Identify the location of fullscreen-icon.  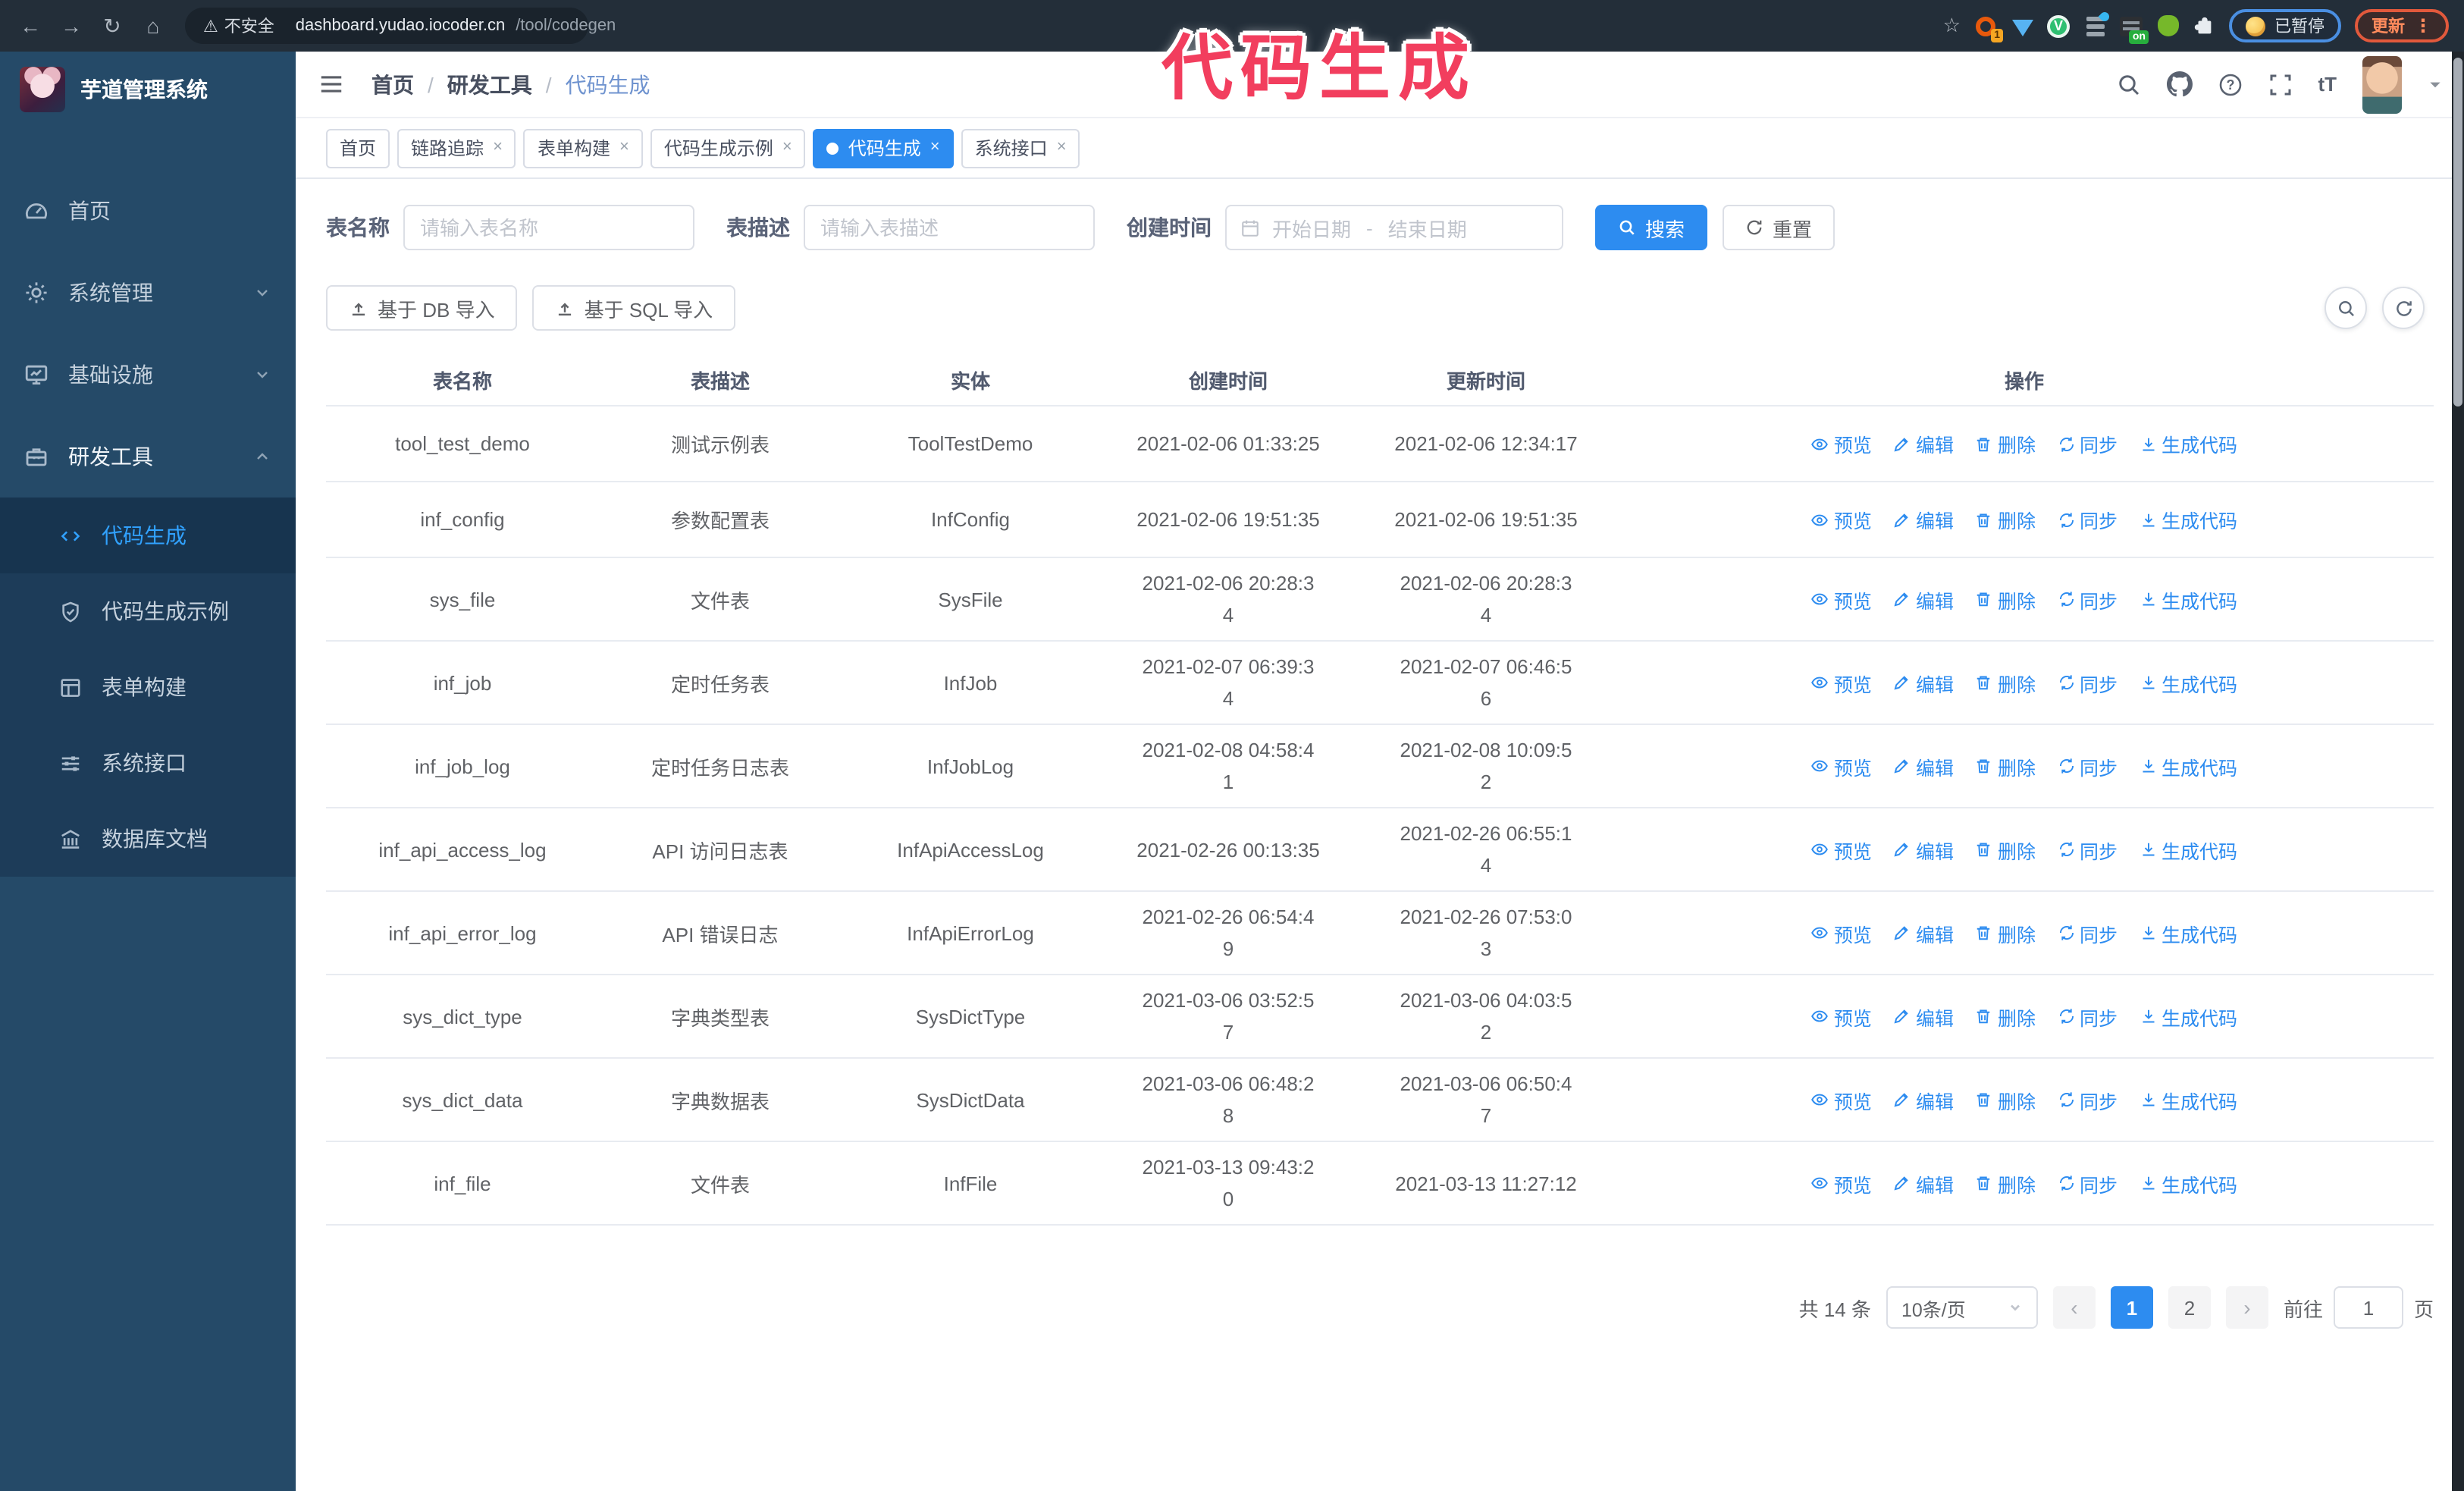
(2280, 84).